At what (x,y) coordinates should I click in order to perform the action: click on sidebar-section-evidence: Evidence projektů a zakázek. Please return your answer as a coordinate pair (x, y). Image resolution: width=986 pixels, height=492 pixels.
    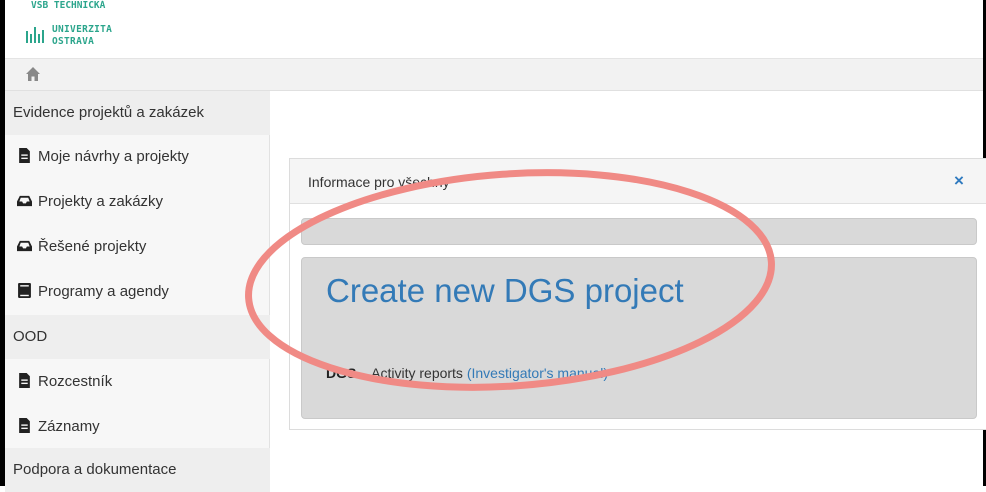
    Looking at the image, I should click on (137, 113).